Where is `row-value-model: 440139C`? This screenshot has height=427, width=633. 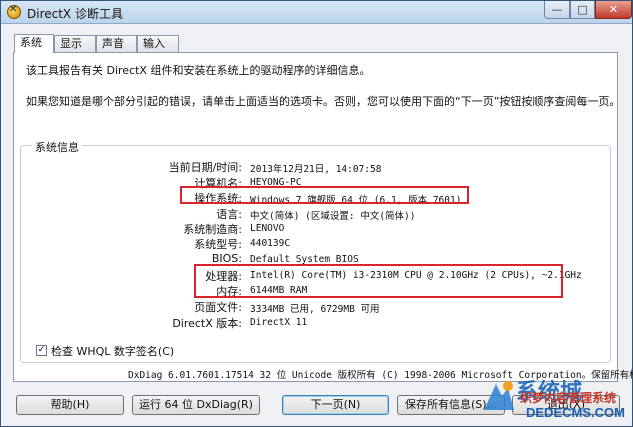
row-value-model: 440139C is located at coordinates (270, 243).